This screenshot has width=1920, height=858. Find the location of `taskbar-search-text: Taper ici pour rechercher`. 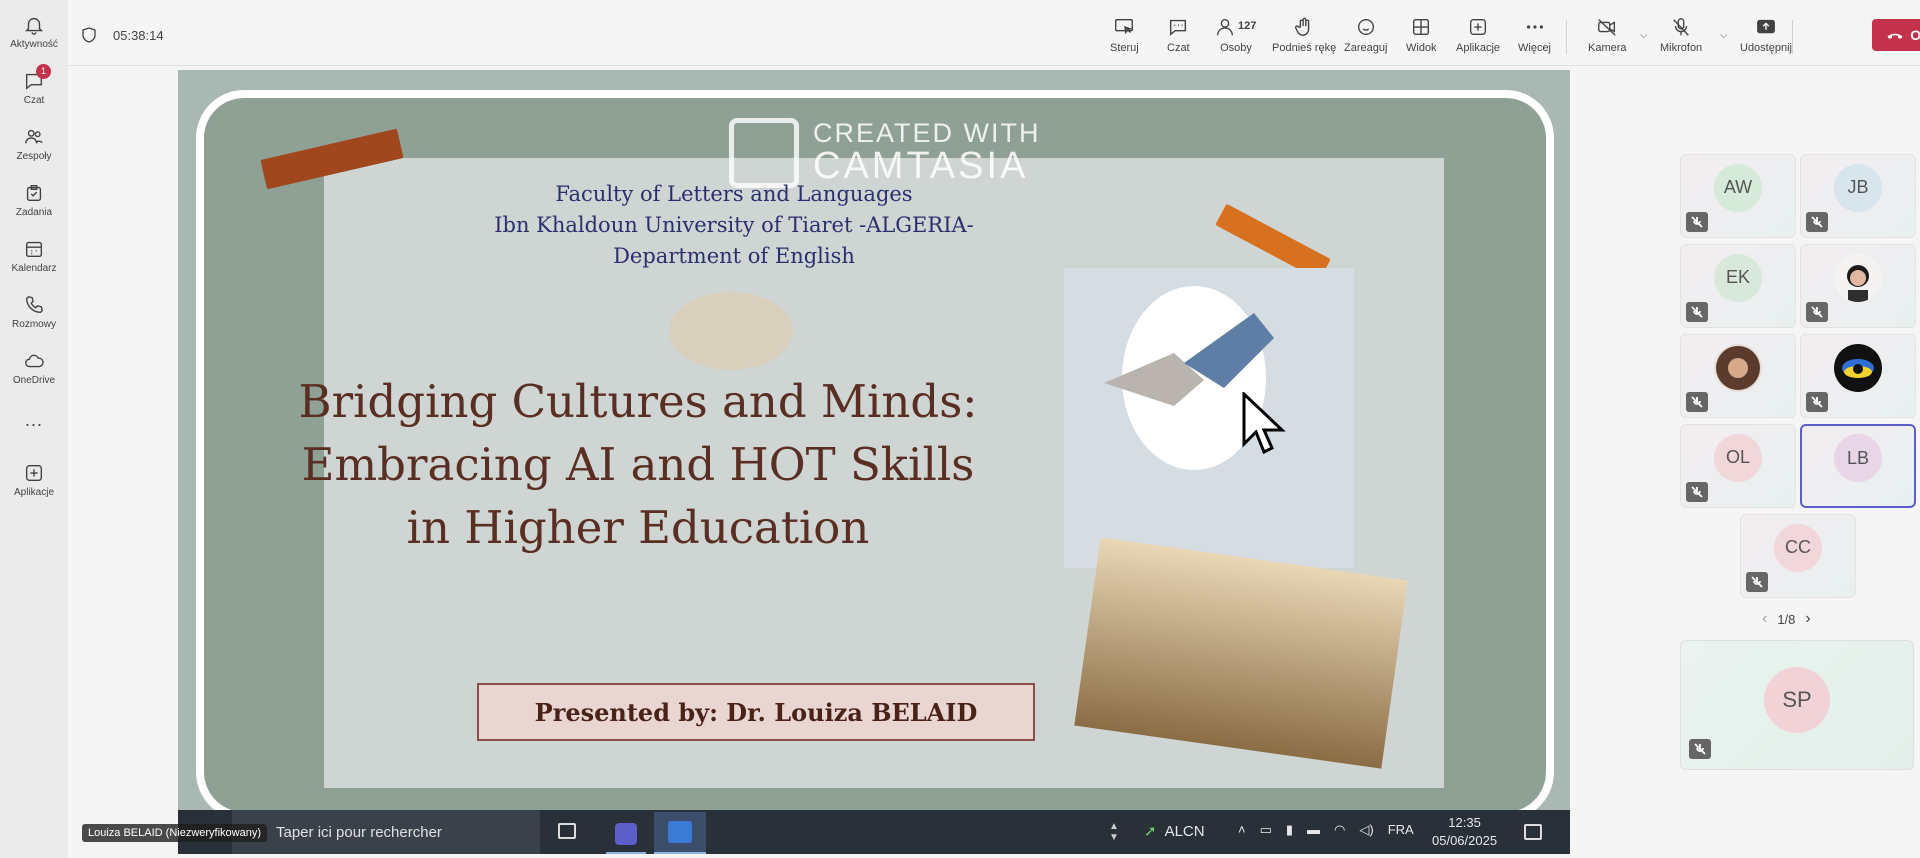

taskbar-search-text: Taper ici pour rechercher is located at coordinates (359, 832).